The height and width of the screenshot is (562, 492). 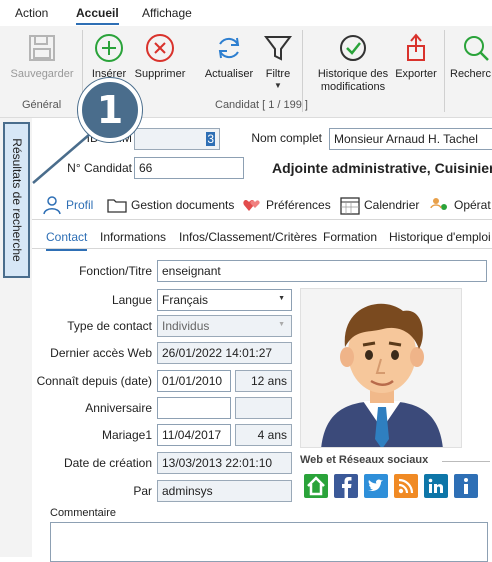 I want to click on refresh-icon, so click(x=229, y=48).